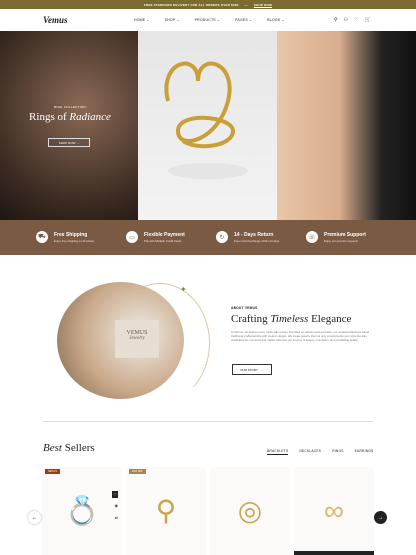  I want to click on about-subtitle: ABOUT VEMUS, so click(244, 308).